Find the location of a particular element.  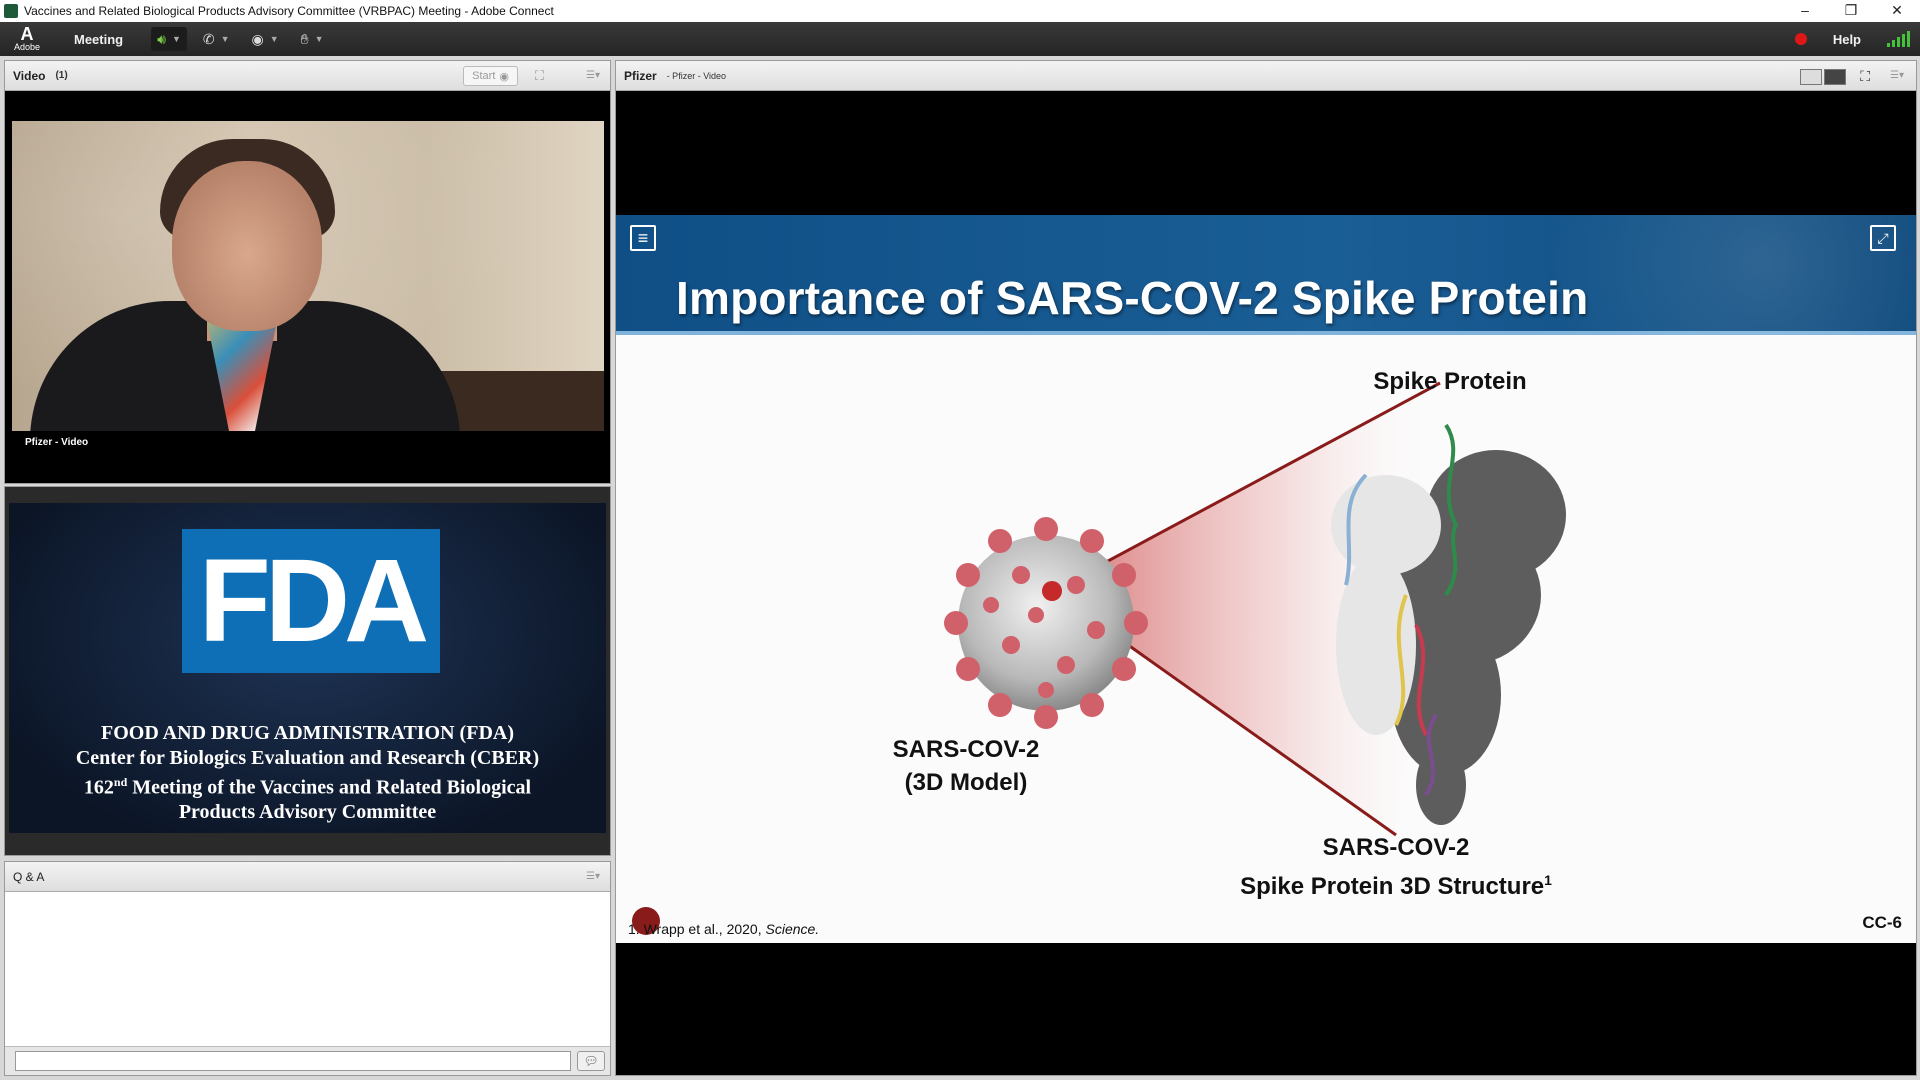

spike-protein-structure-illustration is located at coordinates (1448, 624).